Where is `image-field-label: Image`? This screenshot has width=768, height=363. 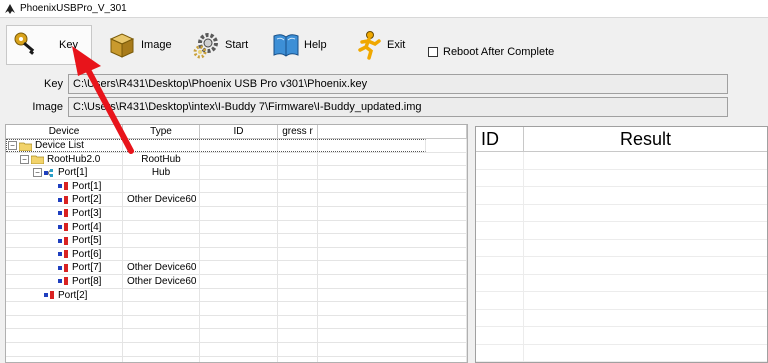
image-field-label: Image is located at coordinates (47, 107).